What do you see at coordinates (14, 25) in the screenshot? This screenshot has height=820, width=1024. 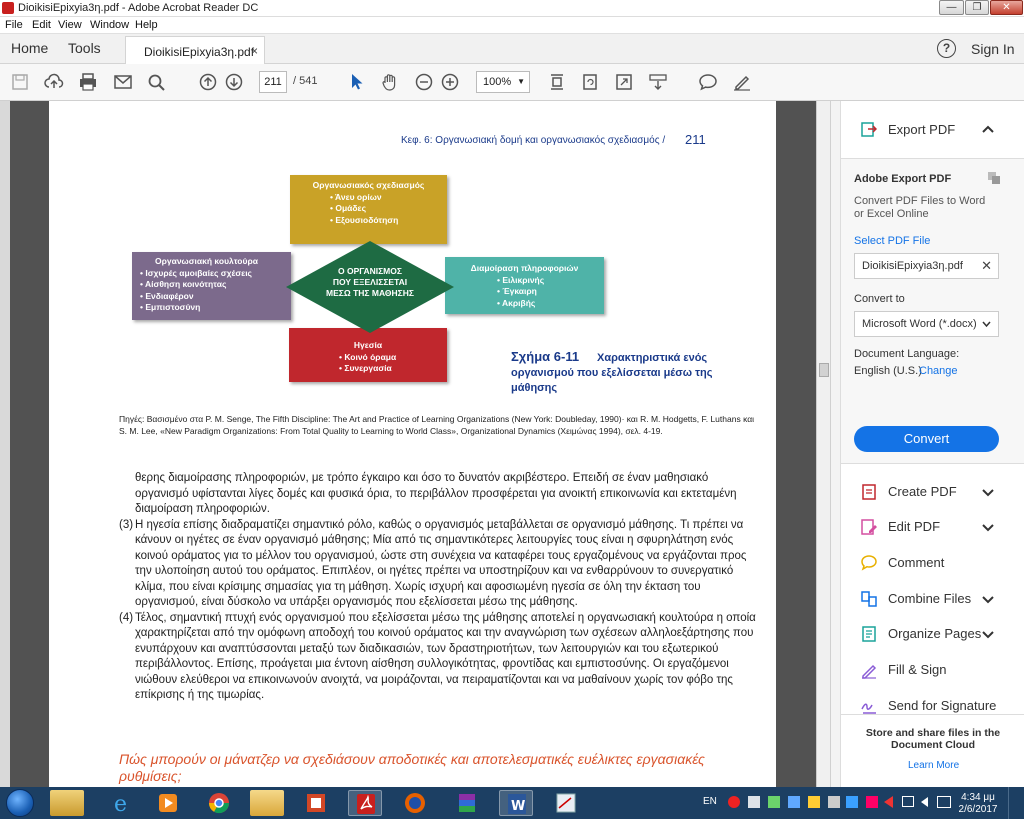 I see `menu-file: File` at bounding box center [14, 25].